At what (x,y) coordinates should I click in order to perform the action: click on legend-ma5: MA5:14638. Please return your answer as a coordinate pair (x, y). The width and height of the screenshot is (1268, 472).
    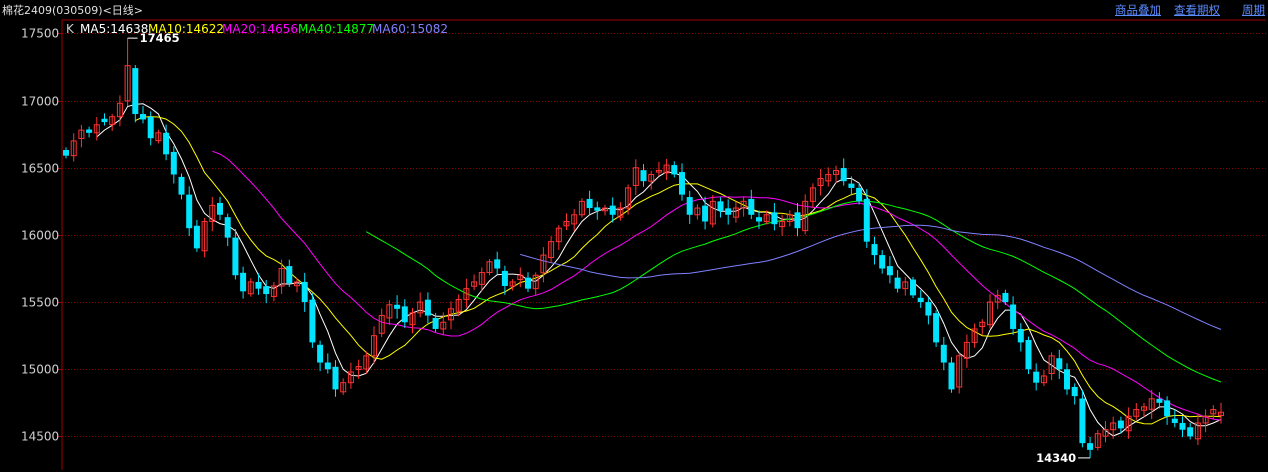
    Looking at the image, I should click on (114, 29).